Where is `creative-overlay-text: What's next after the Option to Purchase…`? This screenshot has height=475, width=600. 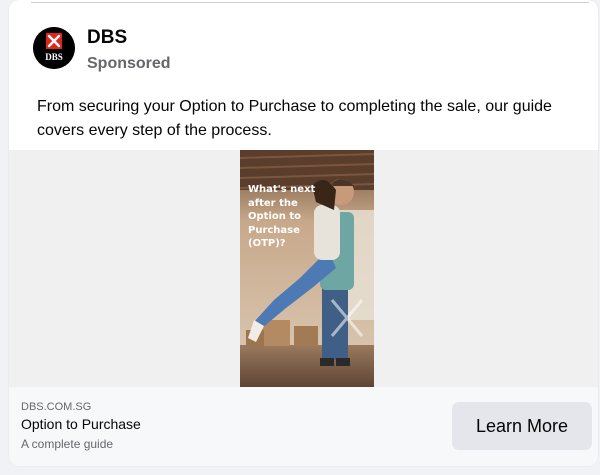 creative-overlay-text: What's next after the Option to Purchase… is located at coordinates (282, 216).